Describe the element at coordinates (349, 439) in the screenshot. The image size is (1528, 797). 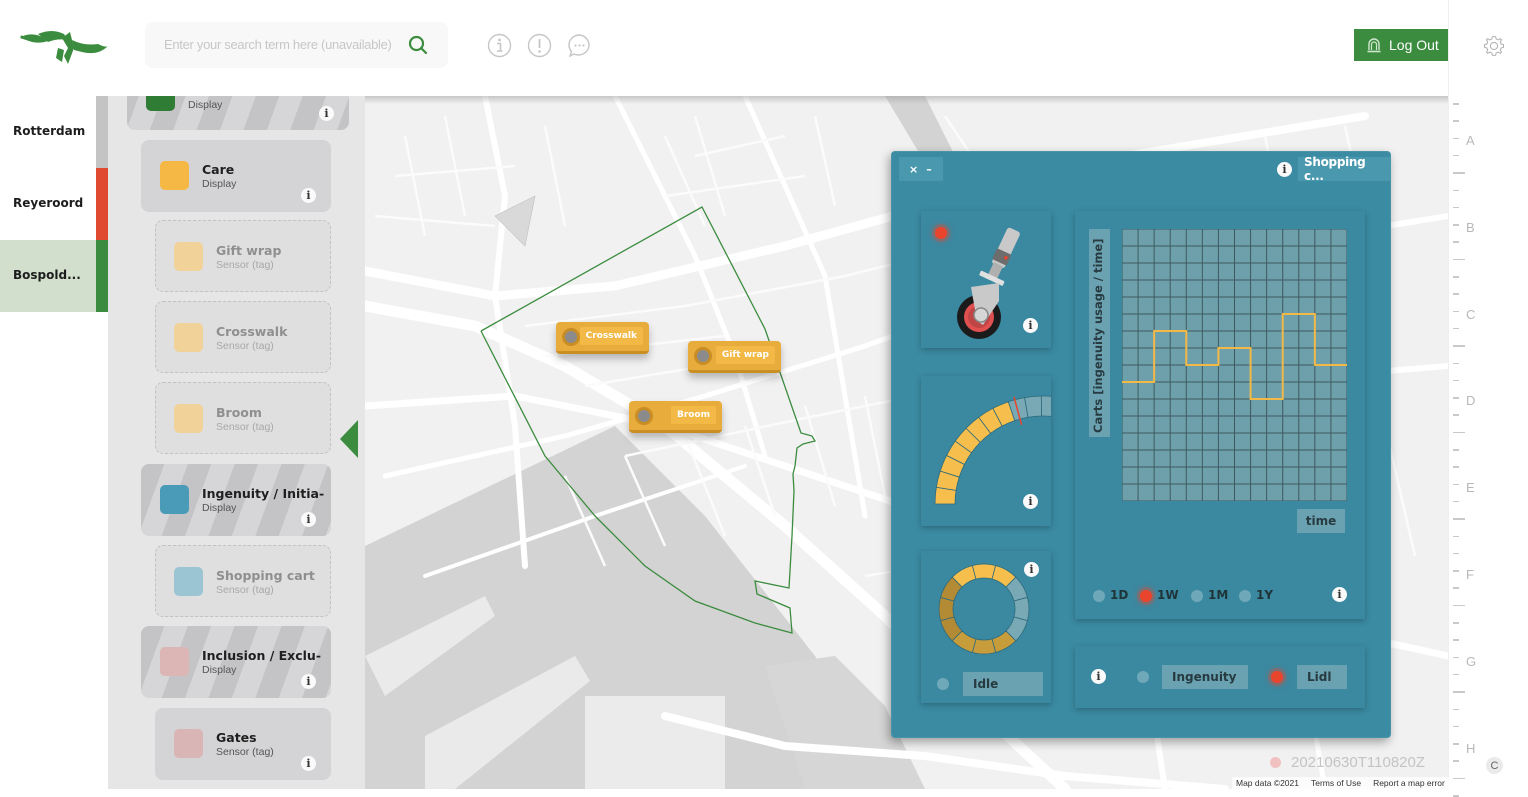
I see `collapse-panel-arrow-icon` at that location.